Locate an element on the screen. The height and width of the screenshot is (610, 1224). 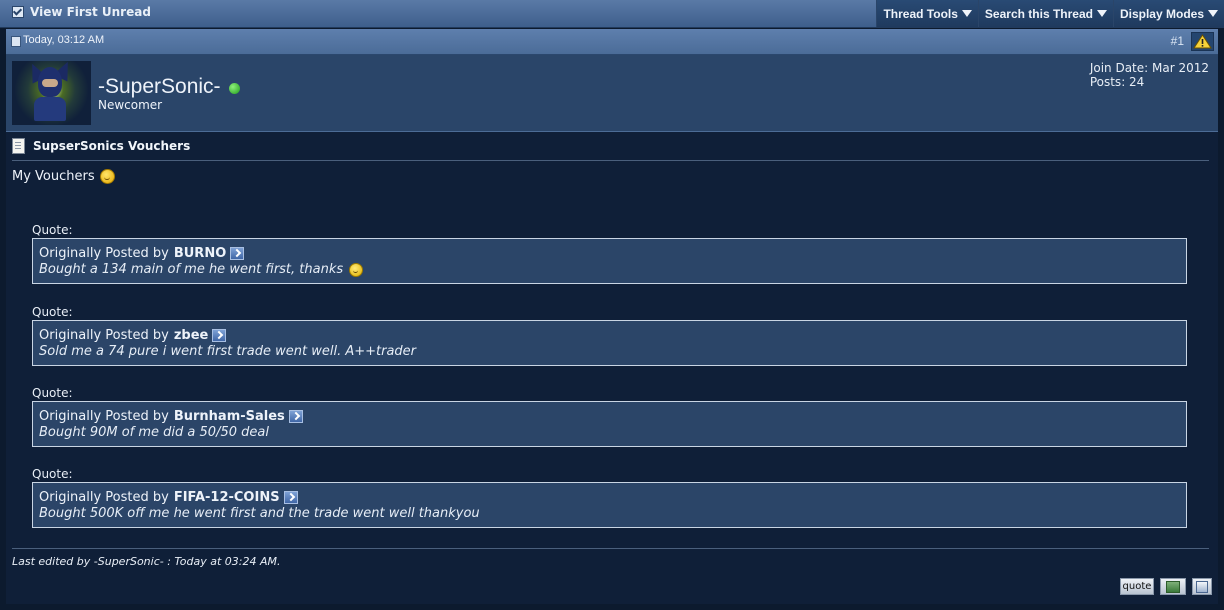
post-message: My Vouchers is located at coordinates (63, 176).